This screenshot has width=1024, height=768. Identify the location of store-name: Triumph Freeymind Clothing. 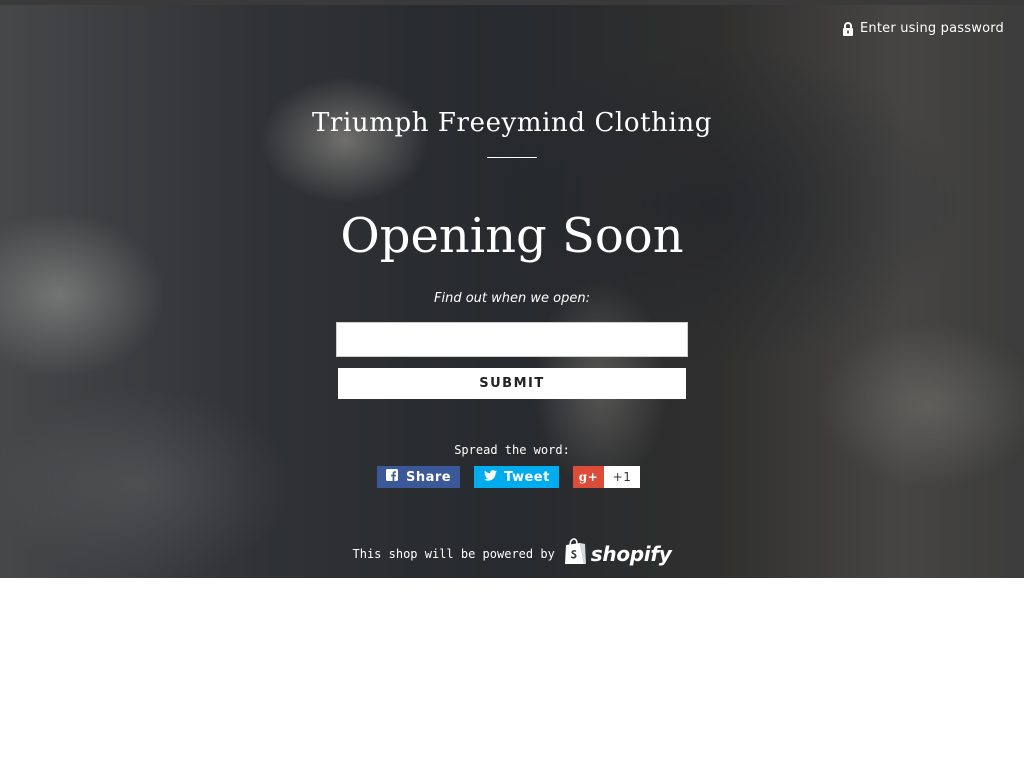
(512, 123).